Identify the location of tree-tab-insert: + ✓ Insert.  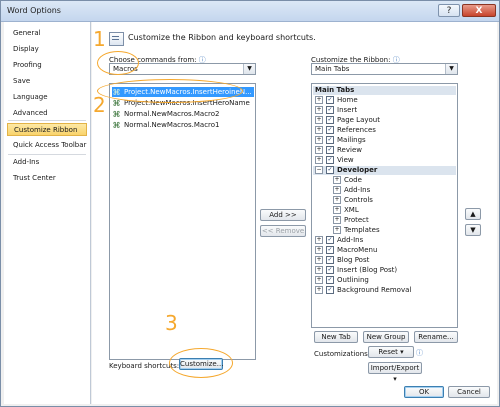
(336, 110).